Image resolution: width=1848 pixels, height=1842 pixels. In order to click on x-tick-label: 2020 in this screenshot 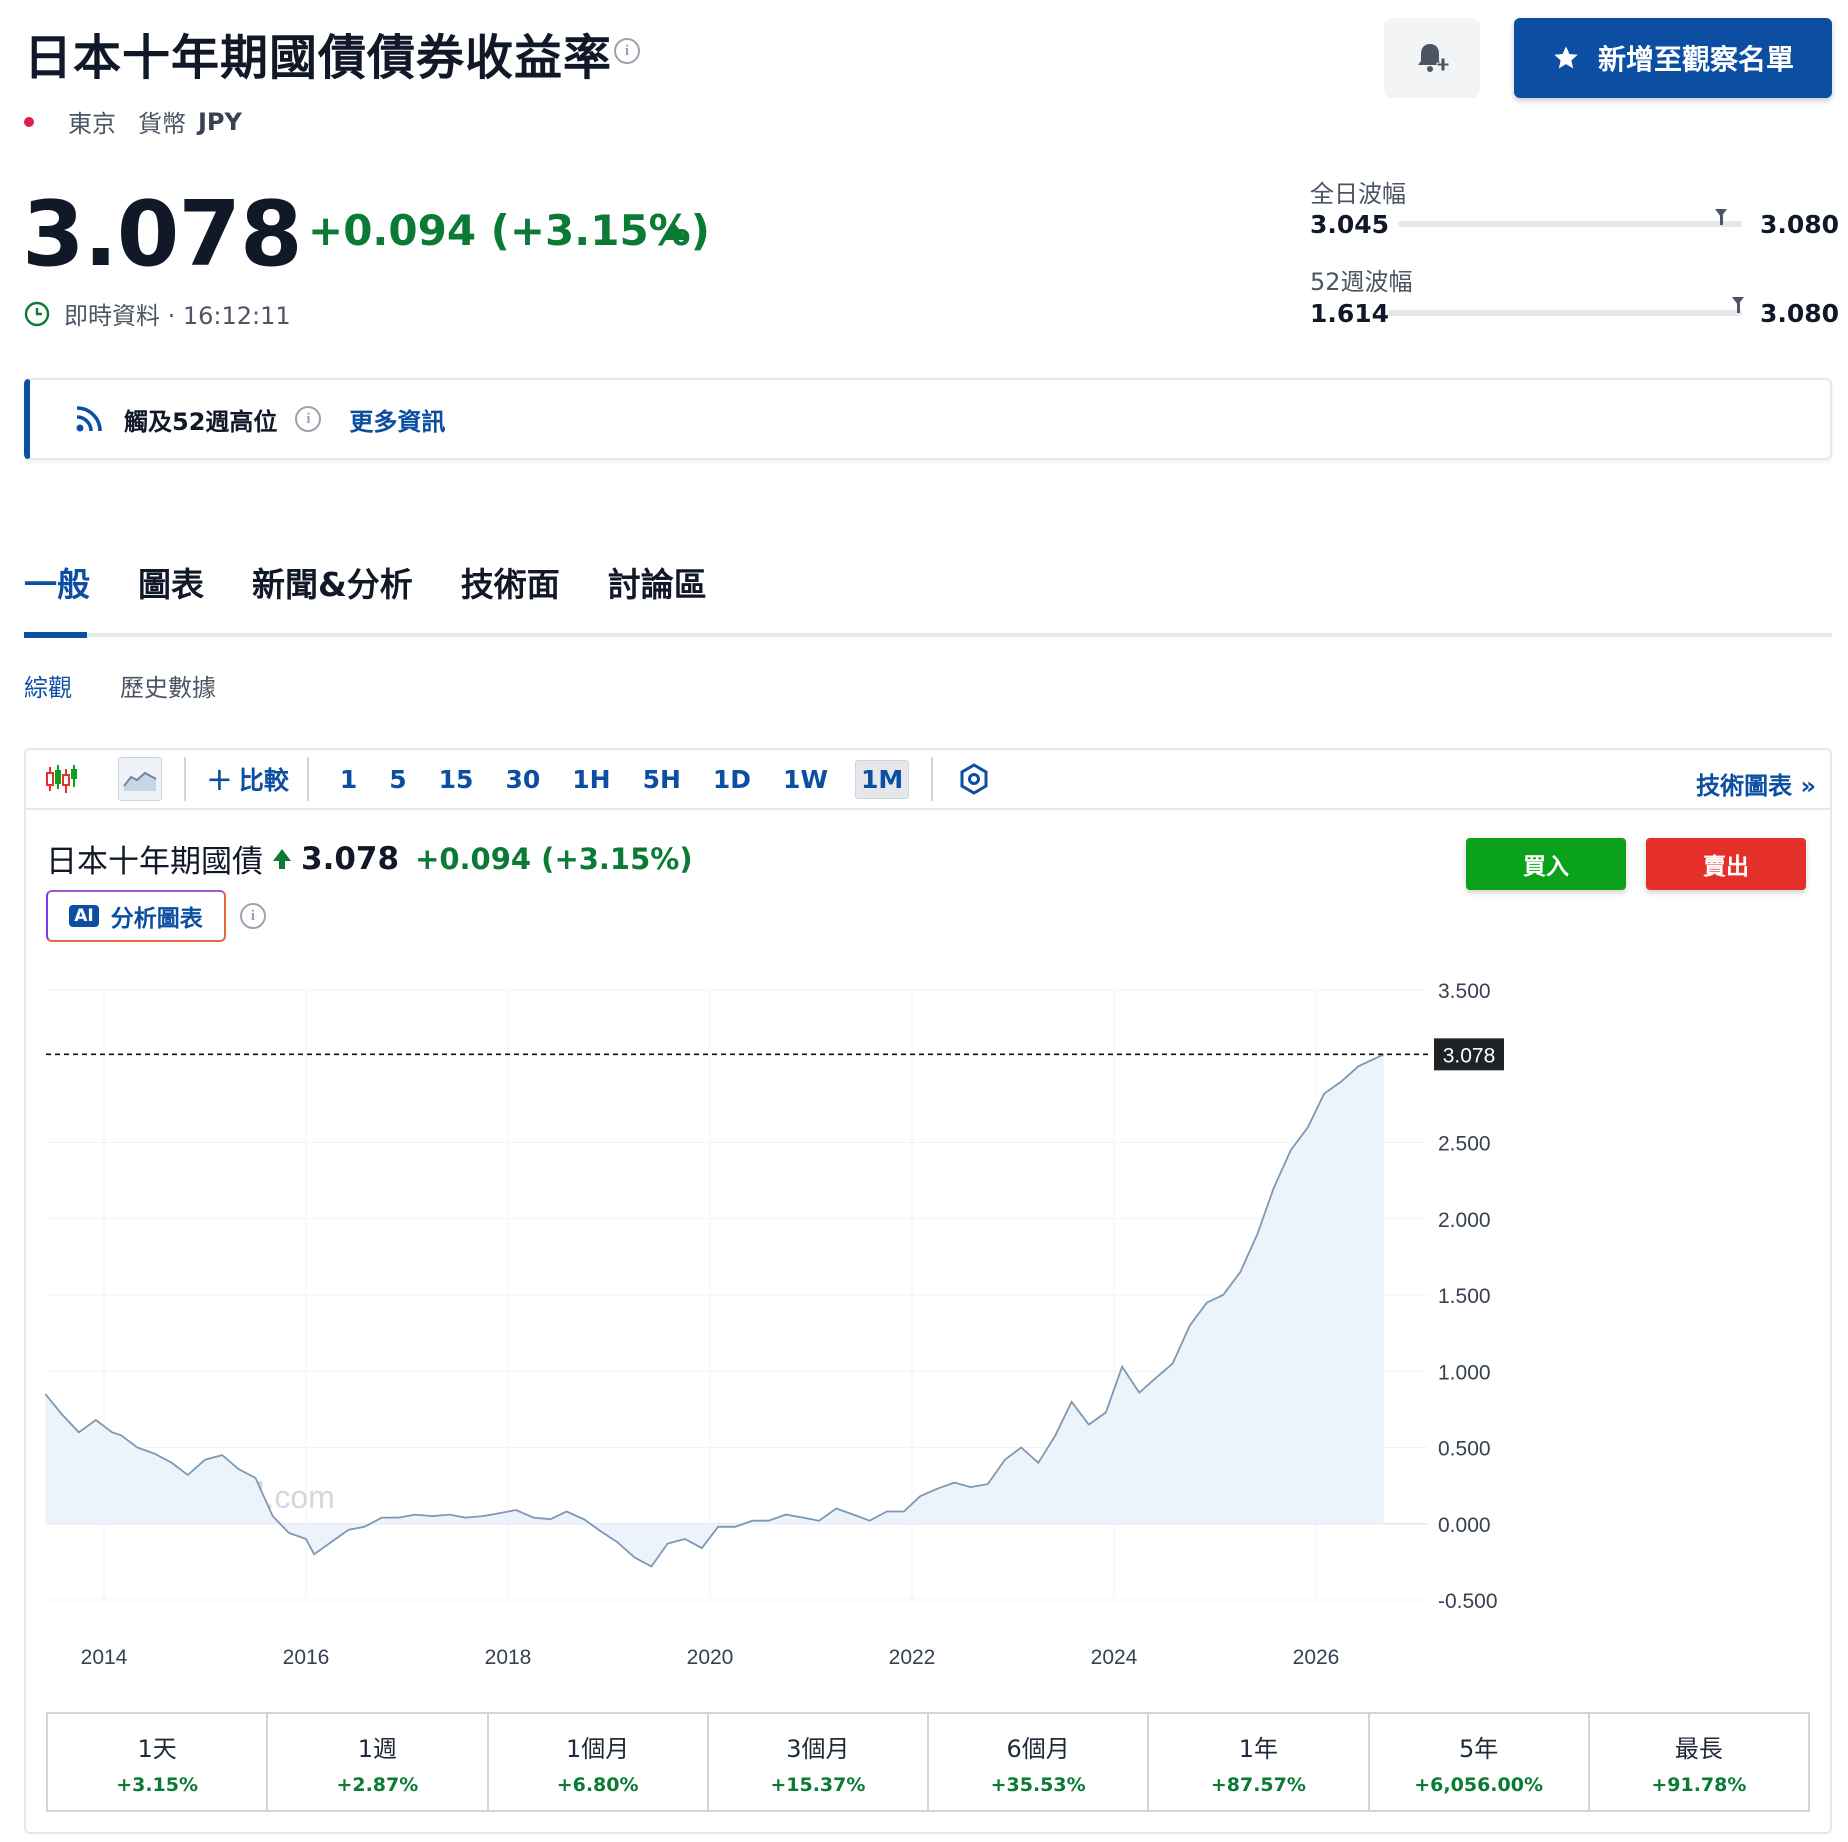, I will do `click(710, 1657)`.